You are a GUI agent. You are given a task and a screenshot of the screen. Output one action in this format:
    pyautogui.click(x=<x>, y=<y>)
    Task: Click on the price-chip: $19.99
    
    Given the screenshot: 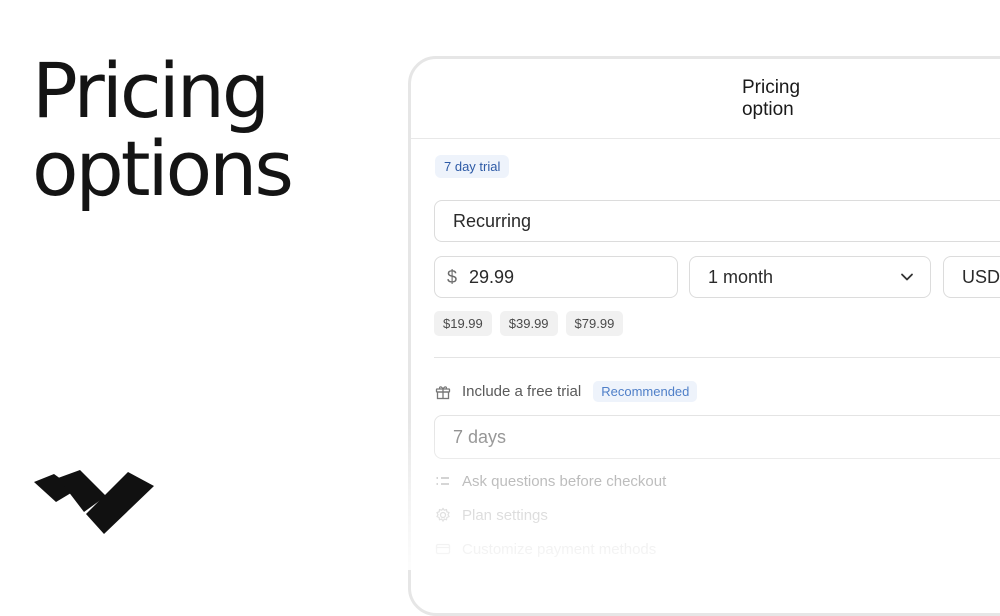 What is the action you would take?
    pyautogui.click(x=463, y=323)
    